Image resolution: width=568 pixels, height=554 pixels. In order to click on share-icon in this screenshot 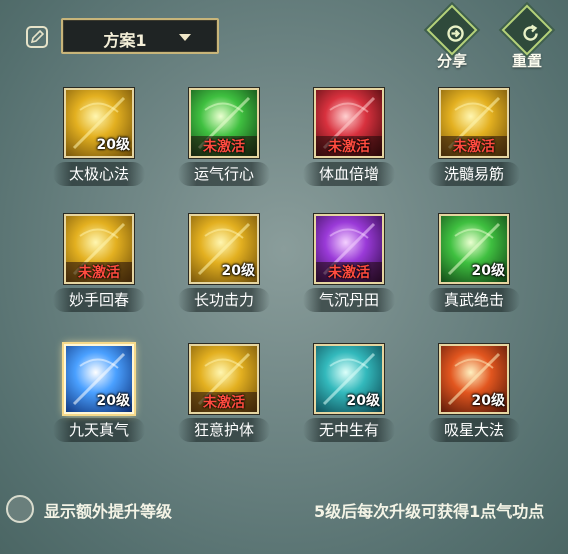, I will do `click(452, 30)`.